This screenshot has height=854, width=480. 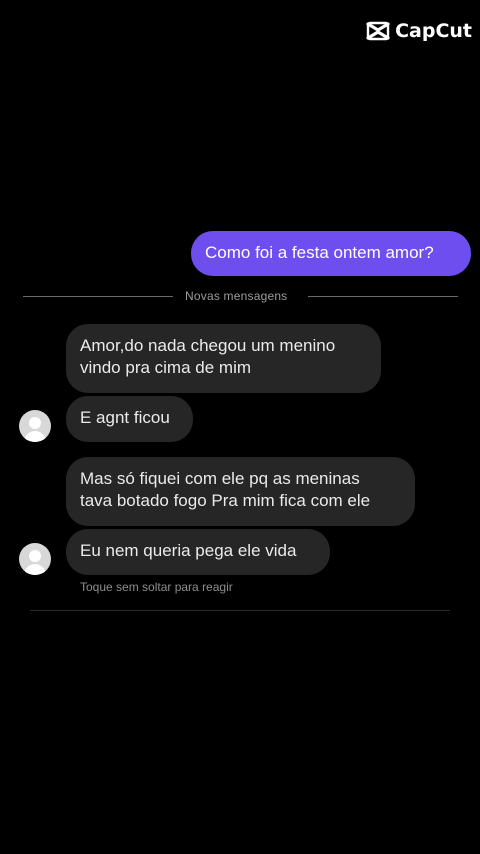 What do you see at coordinates (236, 296) in the screenshot?
I see `new-messages-divider: Novas mensagens` at bounding box center [236, 296].